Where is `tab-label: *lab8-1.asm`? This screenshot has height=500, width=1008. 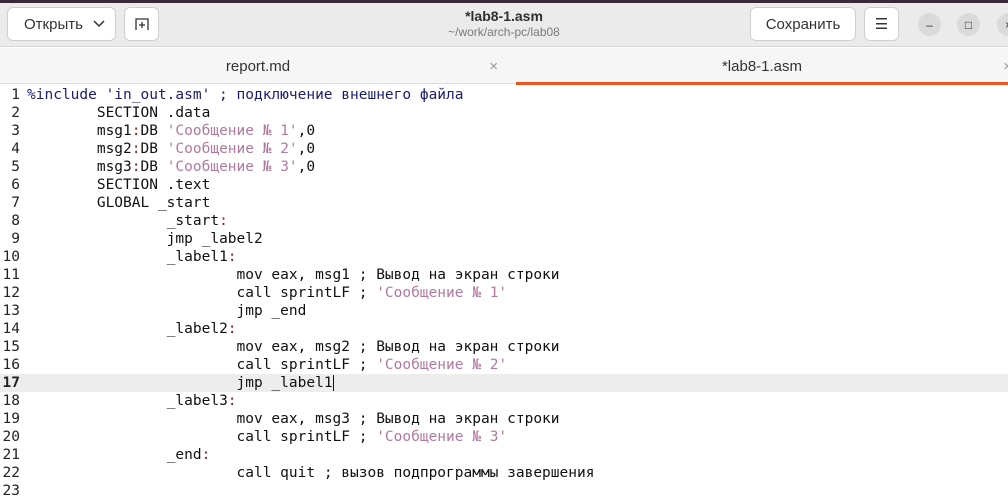
tab-label: *lab8-1.asm is located at coordinates (762, 66).